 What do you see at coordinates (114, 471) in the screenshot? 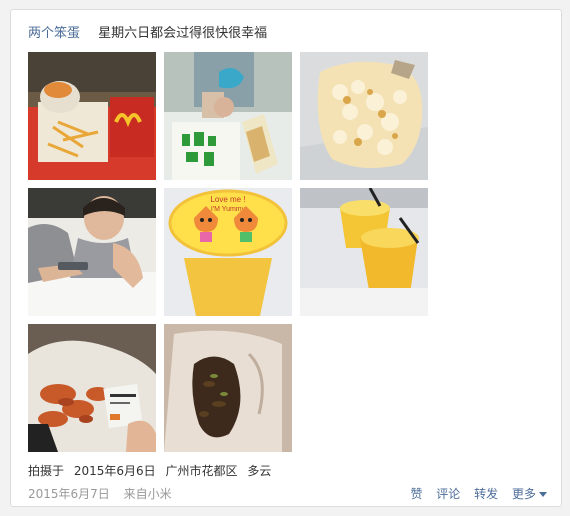
I see `taken-date: 2015年6月6日` at bounding box center [114, 471].